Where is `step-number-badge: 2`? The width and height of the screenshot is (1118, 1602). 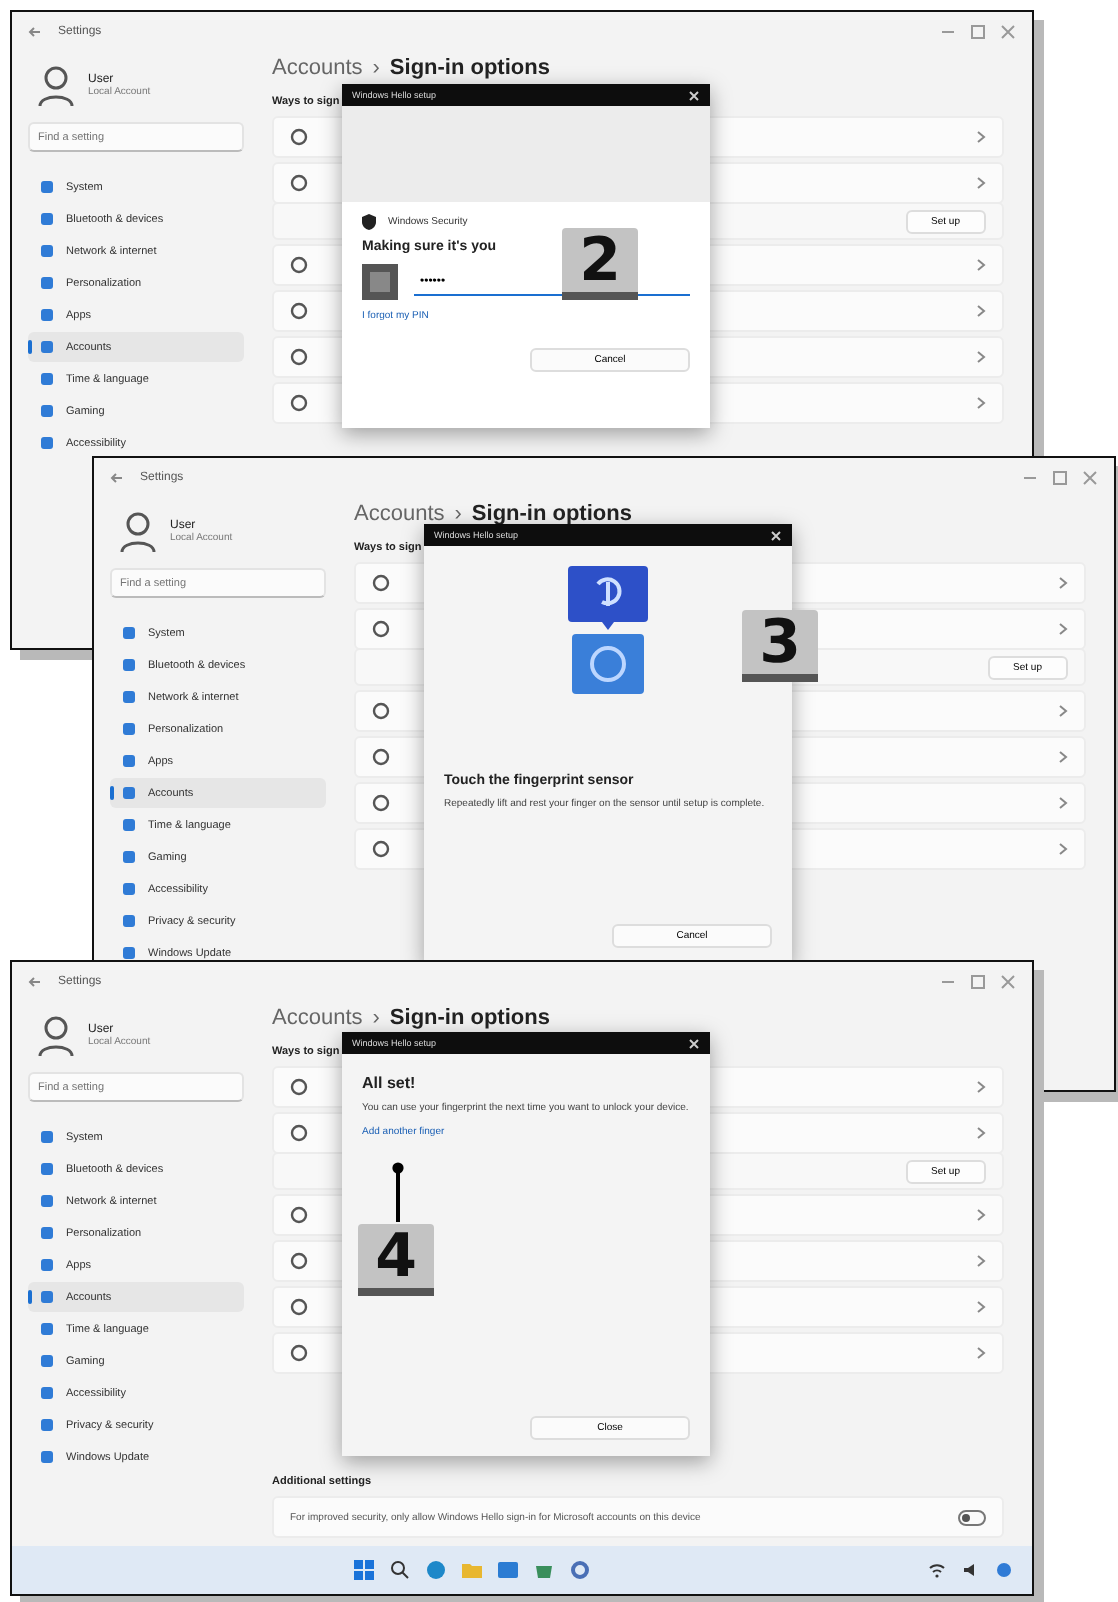
step-number-badge: 2 is located at coordinates (600, 264).